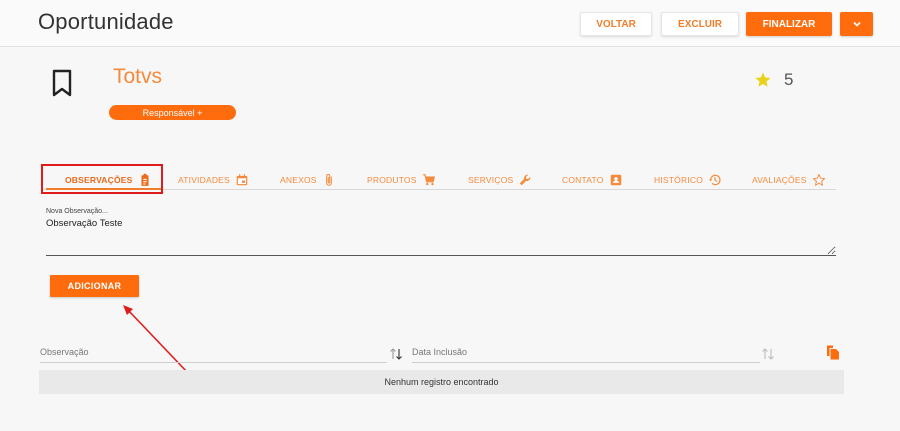 This screenshot has height=431, width=900. I want to click on wrench-icon, so click(525, 180).